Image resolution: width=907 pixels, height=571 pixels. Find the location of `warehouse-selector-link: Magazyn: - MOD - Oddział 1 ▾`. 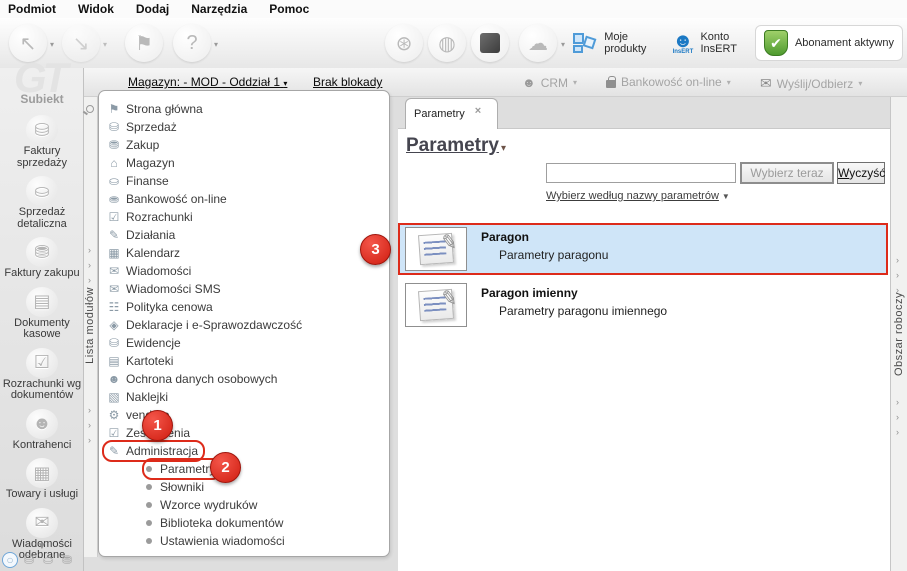

warehouse-selector-link: Magazyn: - MOD - Oddział 1 ▾ is located at coordinates (207, 82).